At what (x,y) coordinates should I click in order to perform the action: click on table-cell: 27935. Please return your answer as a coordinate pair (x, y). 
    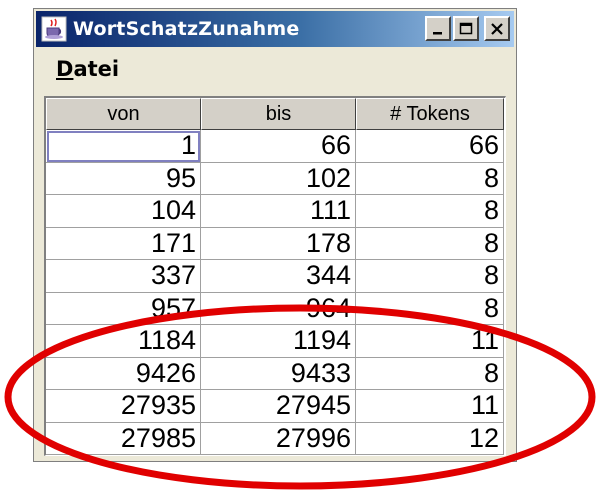
    Looking at the image, I should click on (123, 406).